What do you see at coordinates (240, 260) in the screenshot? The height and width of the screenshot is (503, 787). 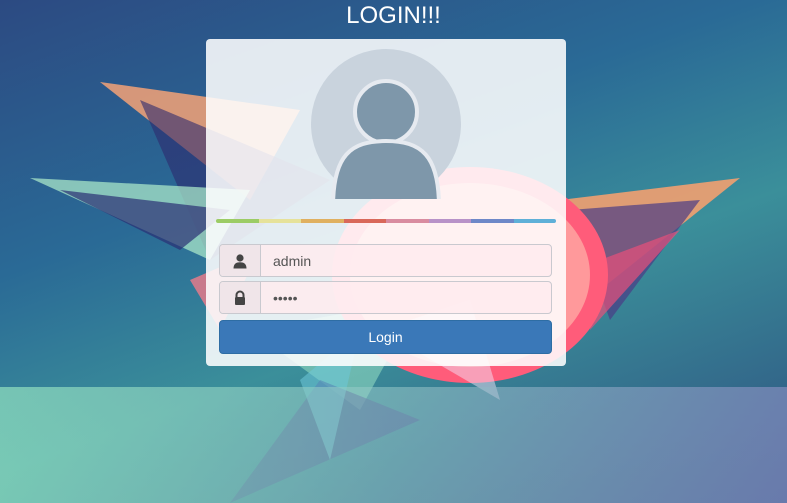 I see `user-icon` at bounding box center [240, 260].